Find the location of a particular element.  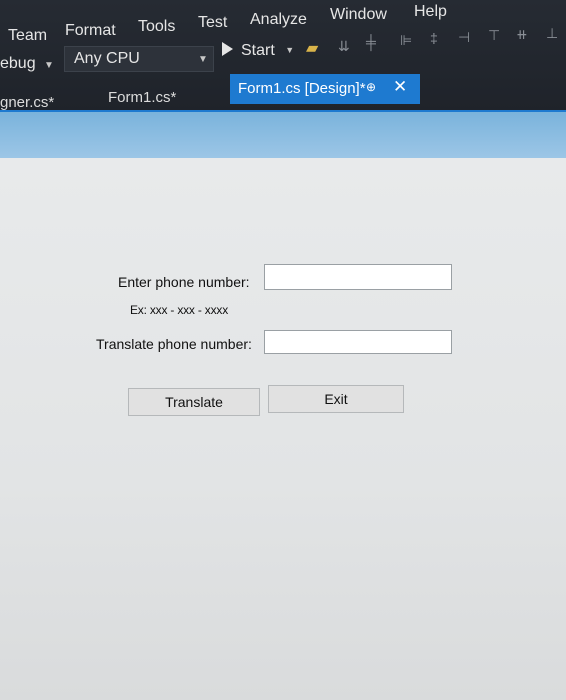

start-button: Start ▼ is located at coordinates (258, 54).